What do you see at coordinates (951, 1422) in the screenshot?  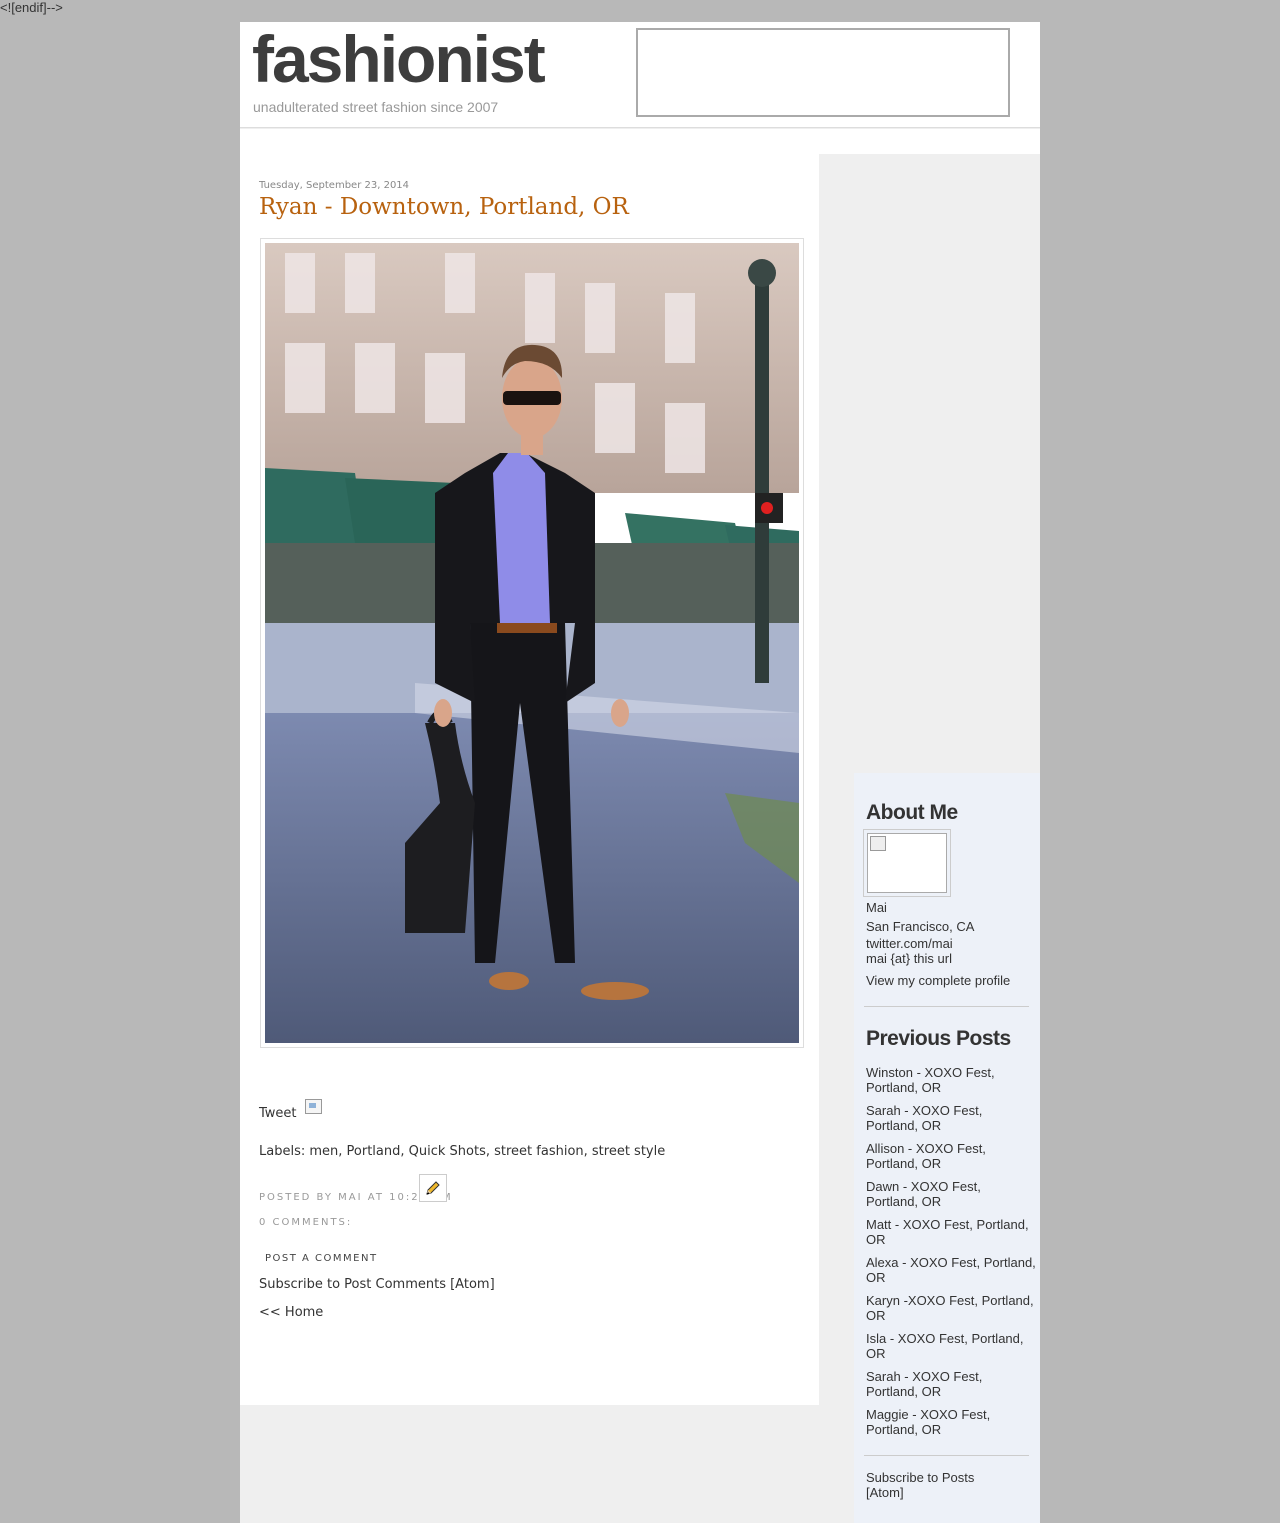 I see `previous-post-link: Maggie - XOXO Fest, Portland, OR` at bounding box center [951, 1422].